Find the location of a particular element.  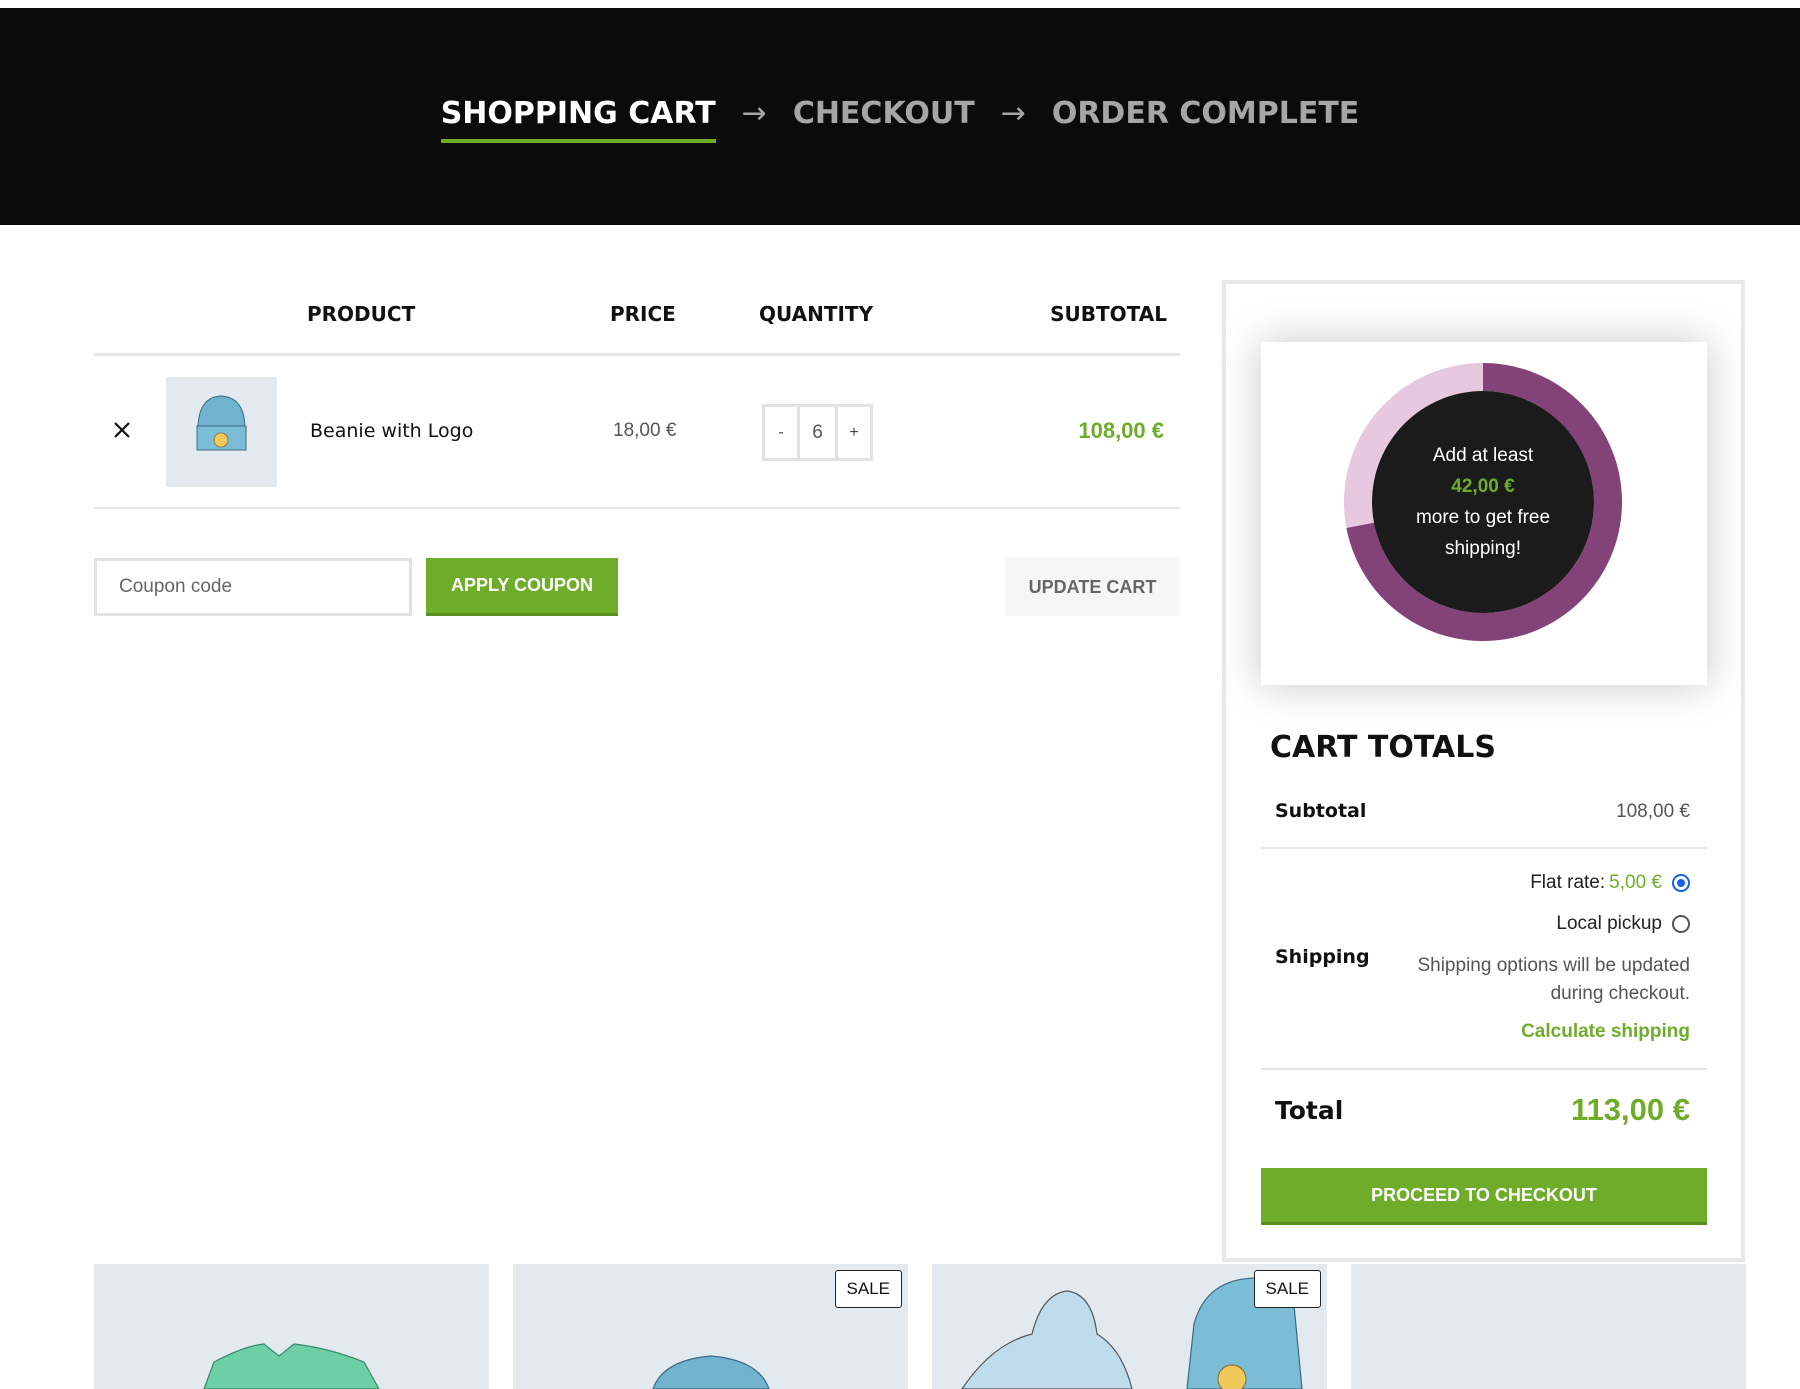

column-header-price: PRICE is located at coordinates (643, 314).